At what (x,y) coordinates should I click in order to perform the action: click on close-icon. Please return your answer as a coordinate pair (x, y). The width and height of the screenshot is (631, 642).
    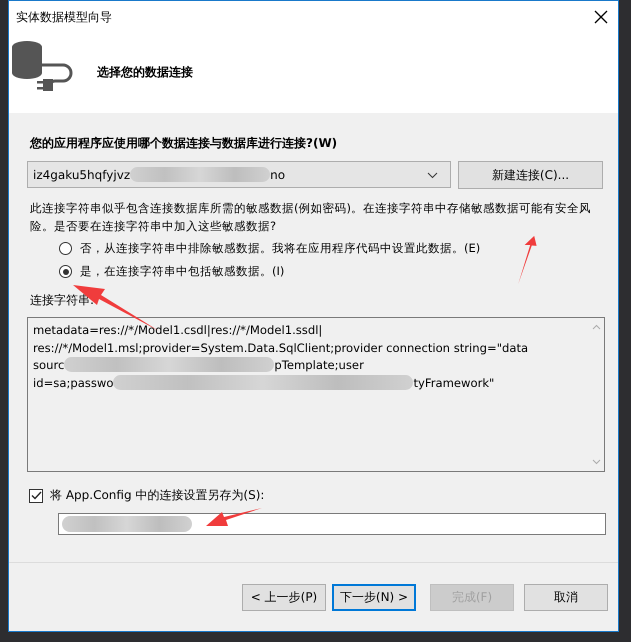
    Looking at the image, I should click on (601, 17).